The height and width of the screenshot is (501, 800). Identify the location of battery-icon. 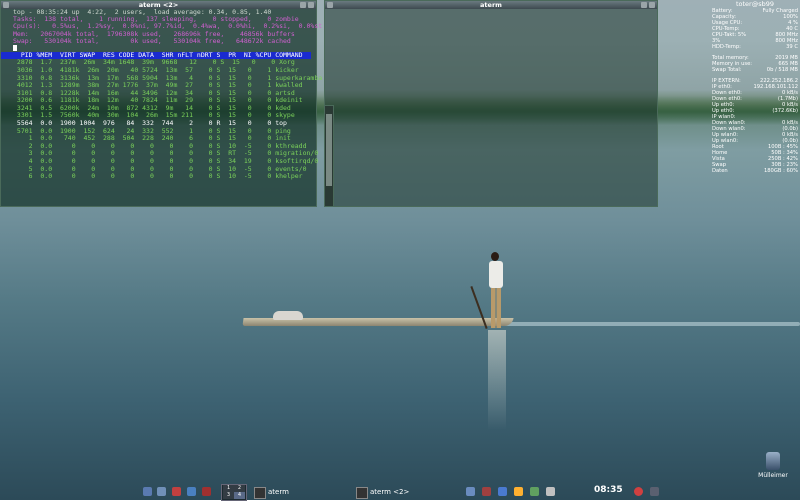
(550, 491).